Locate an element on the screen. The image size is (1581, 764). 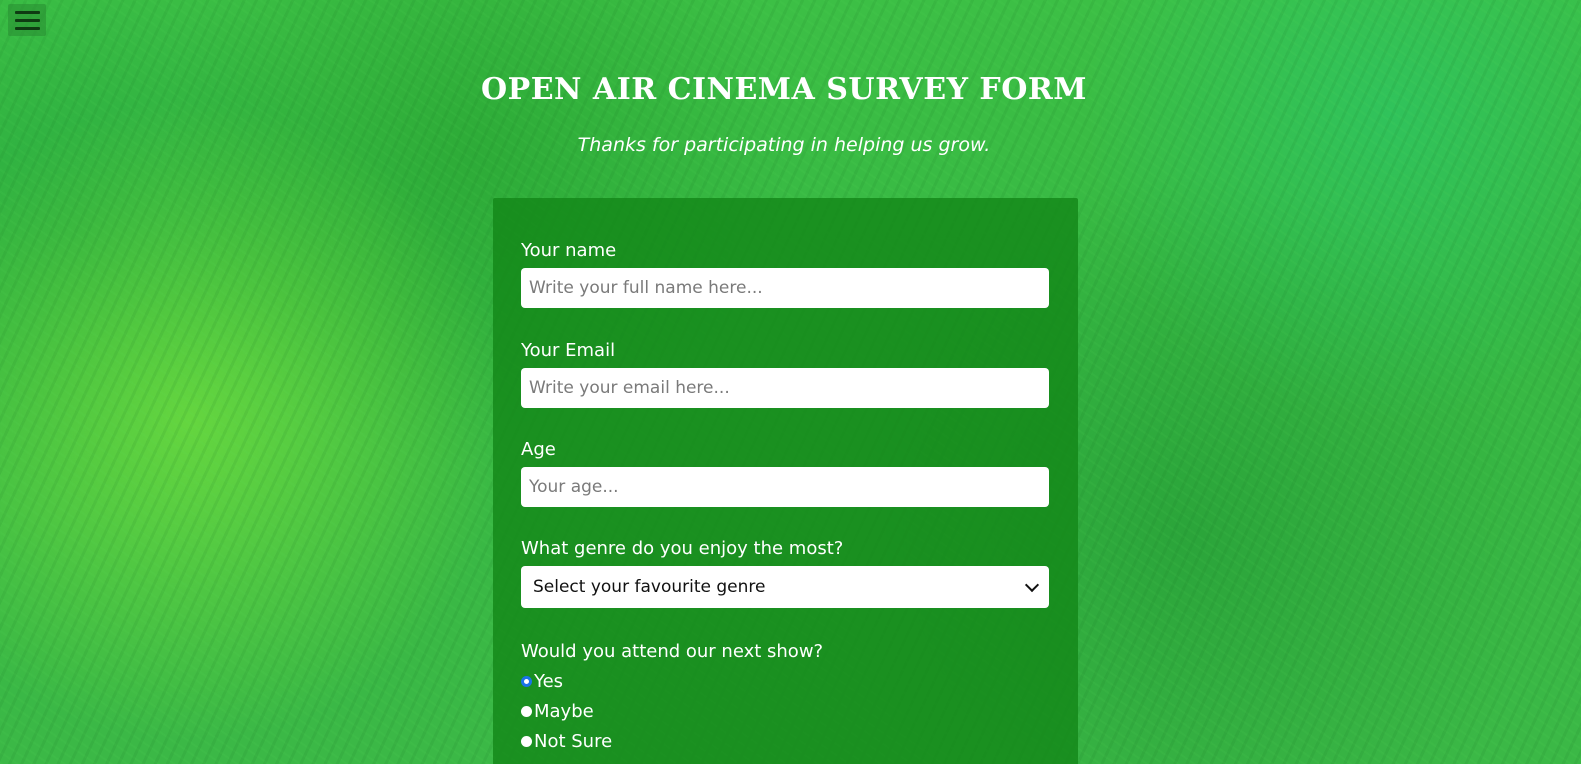
age-input is located at coordinates (785, 487).